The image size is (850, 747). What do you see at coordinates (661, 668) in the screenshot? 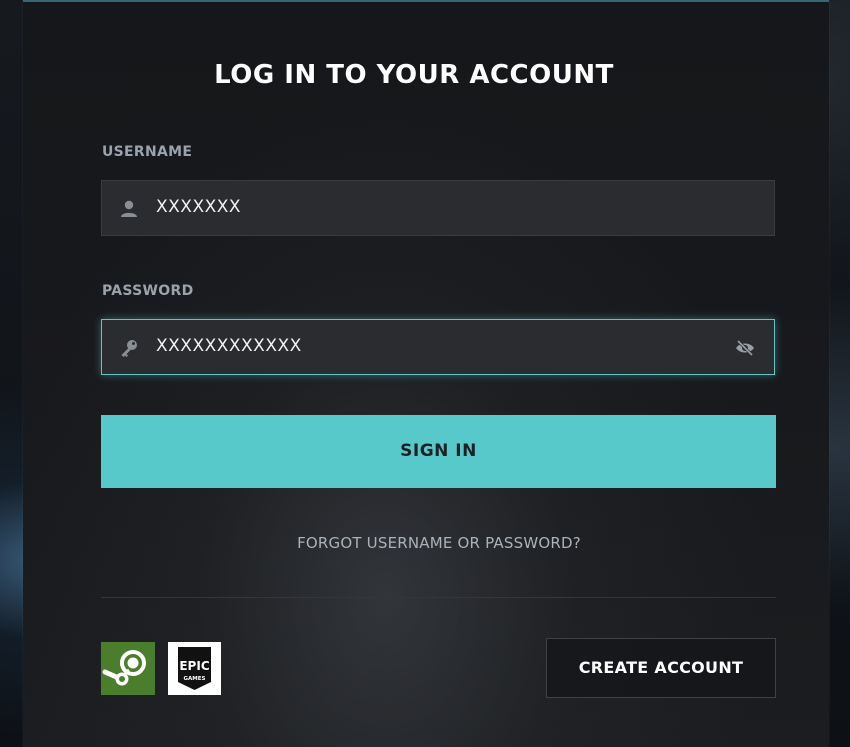
I see `create-account-button: CREATE ACCOUNT` at bounding box center [661, 668].